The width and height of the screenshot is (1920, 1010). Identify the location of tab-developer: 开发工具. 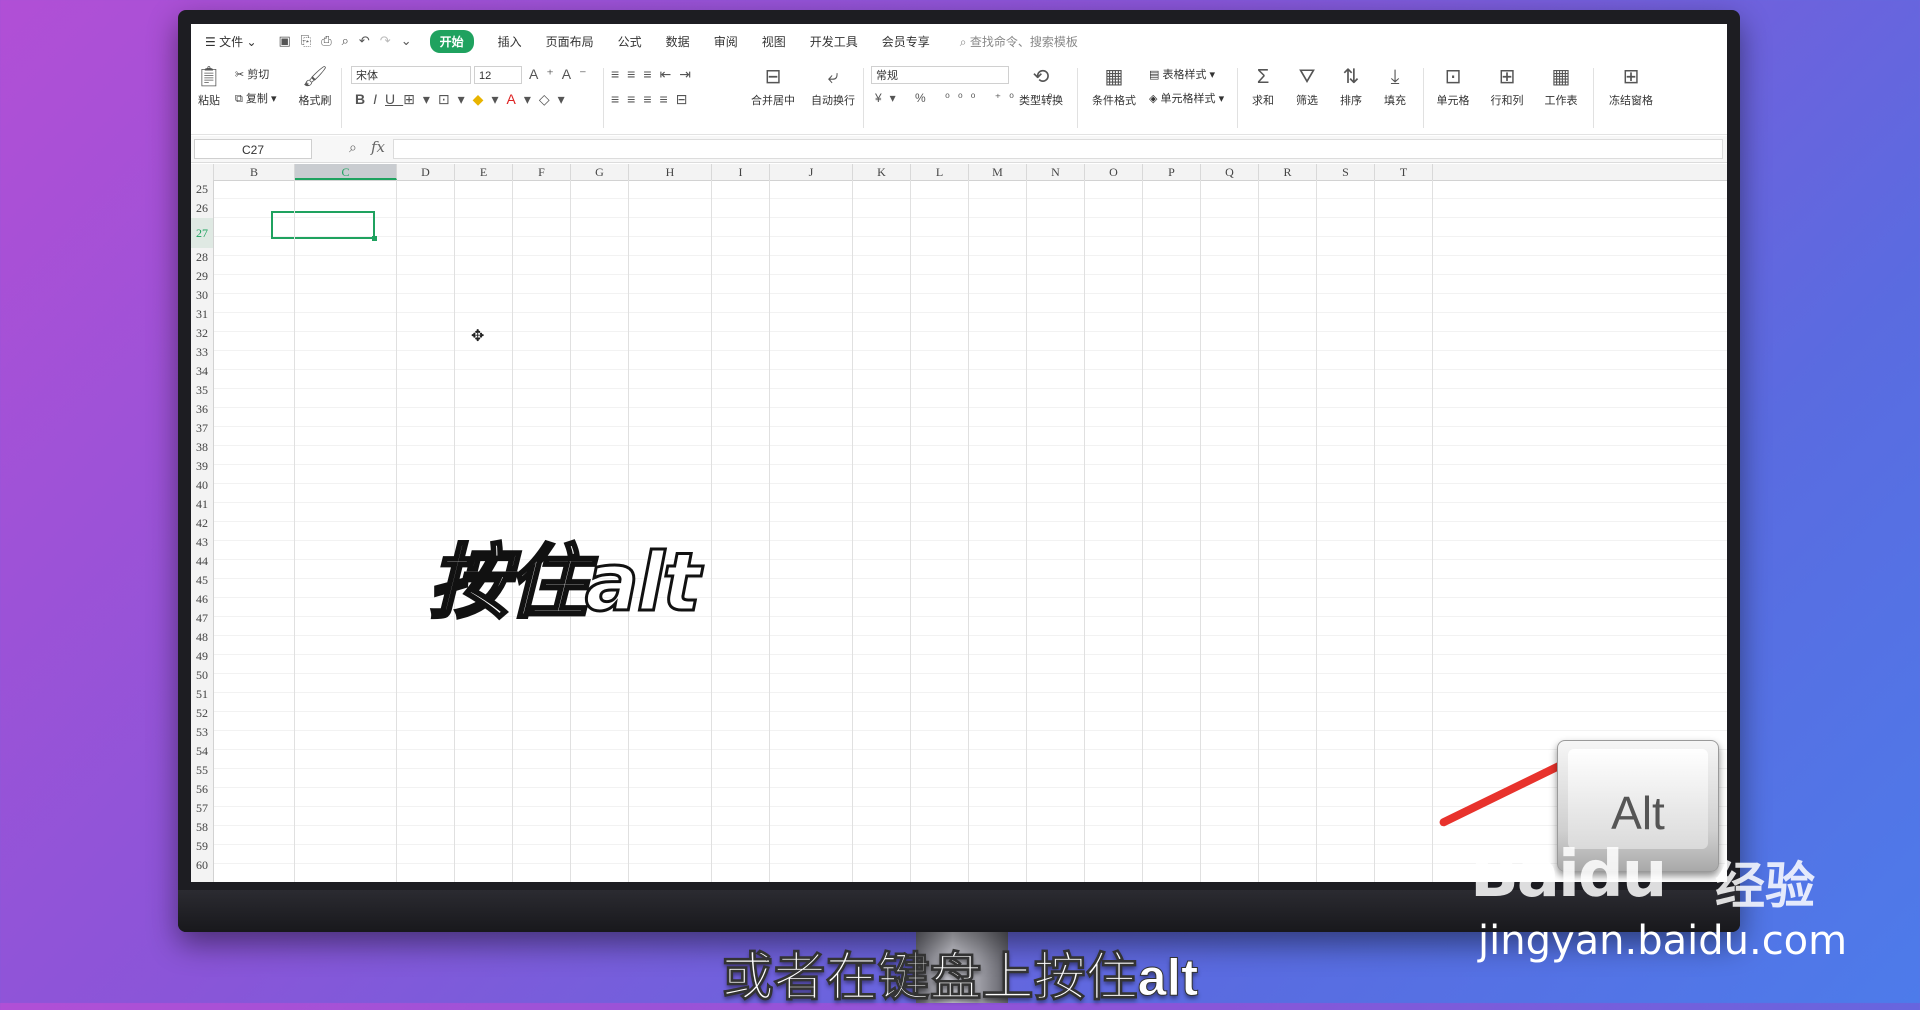
(834, 41).